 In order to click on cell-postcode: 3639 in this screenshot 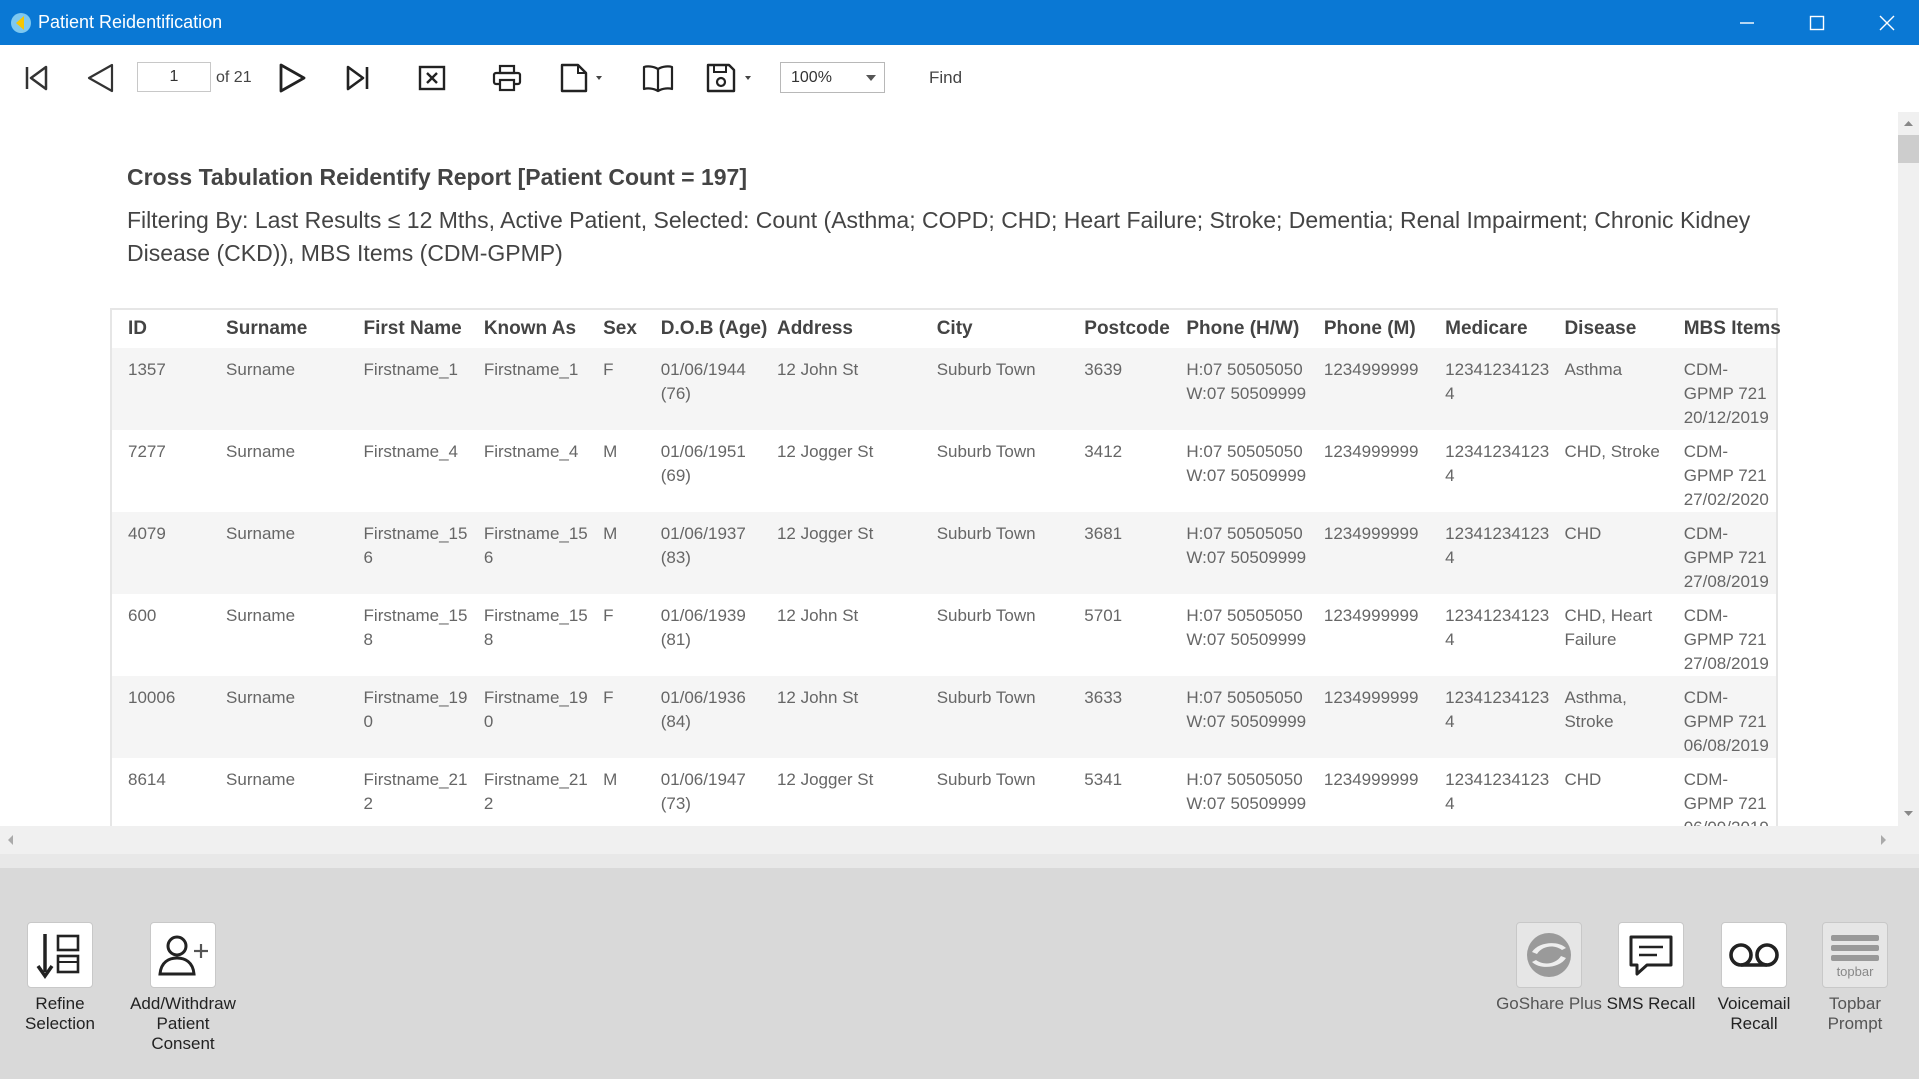, I will do `click(1119, 389)`.